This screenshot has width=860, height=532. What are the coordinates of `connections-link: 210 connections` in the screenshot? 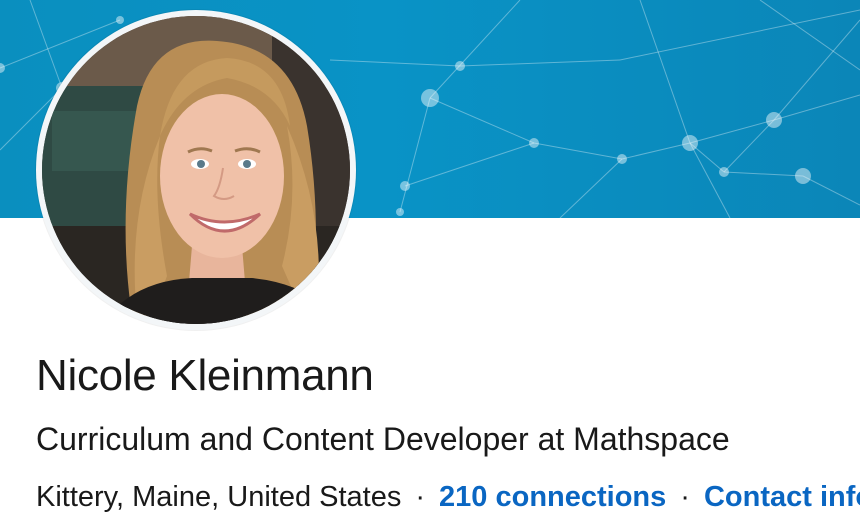 It's located at (552, 497).